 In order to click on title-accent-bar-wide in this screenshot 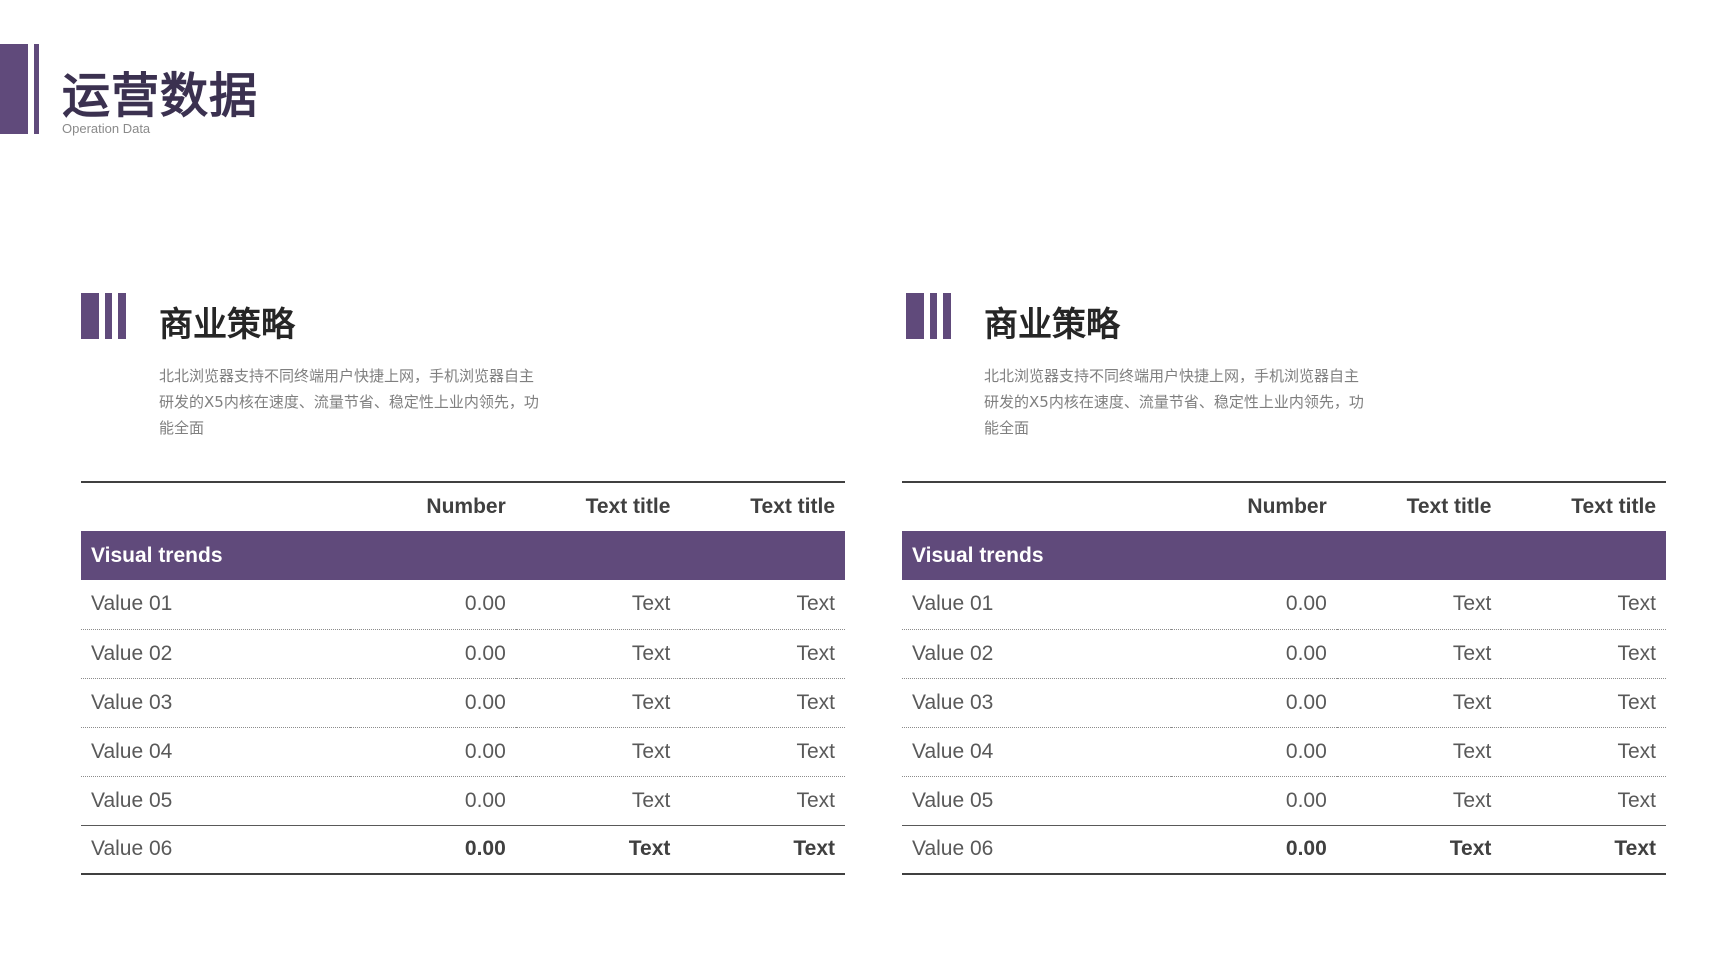, I will do `click(14, 89)`.